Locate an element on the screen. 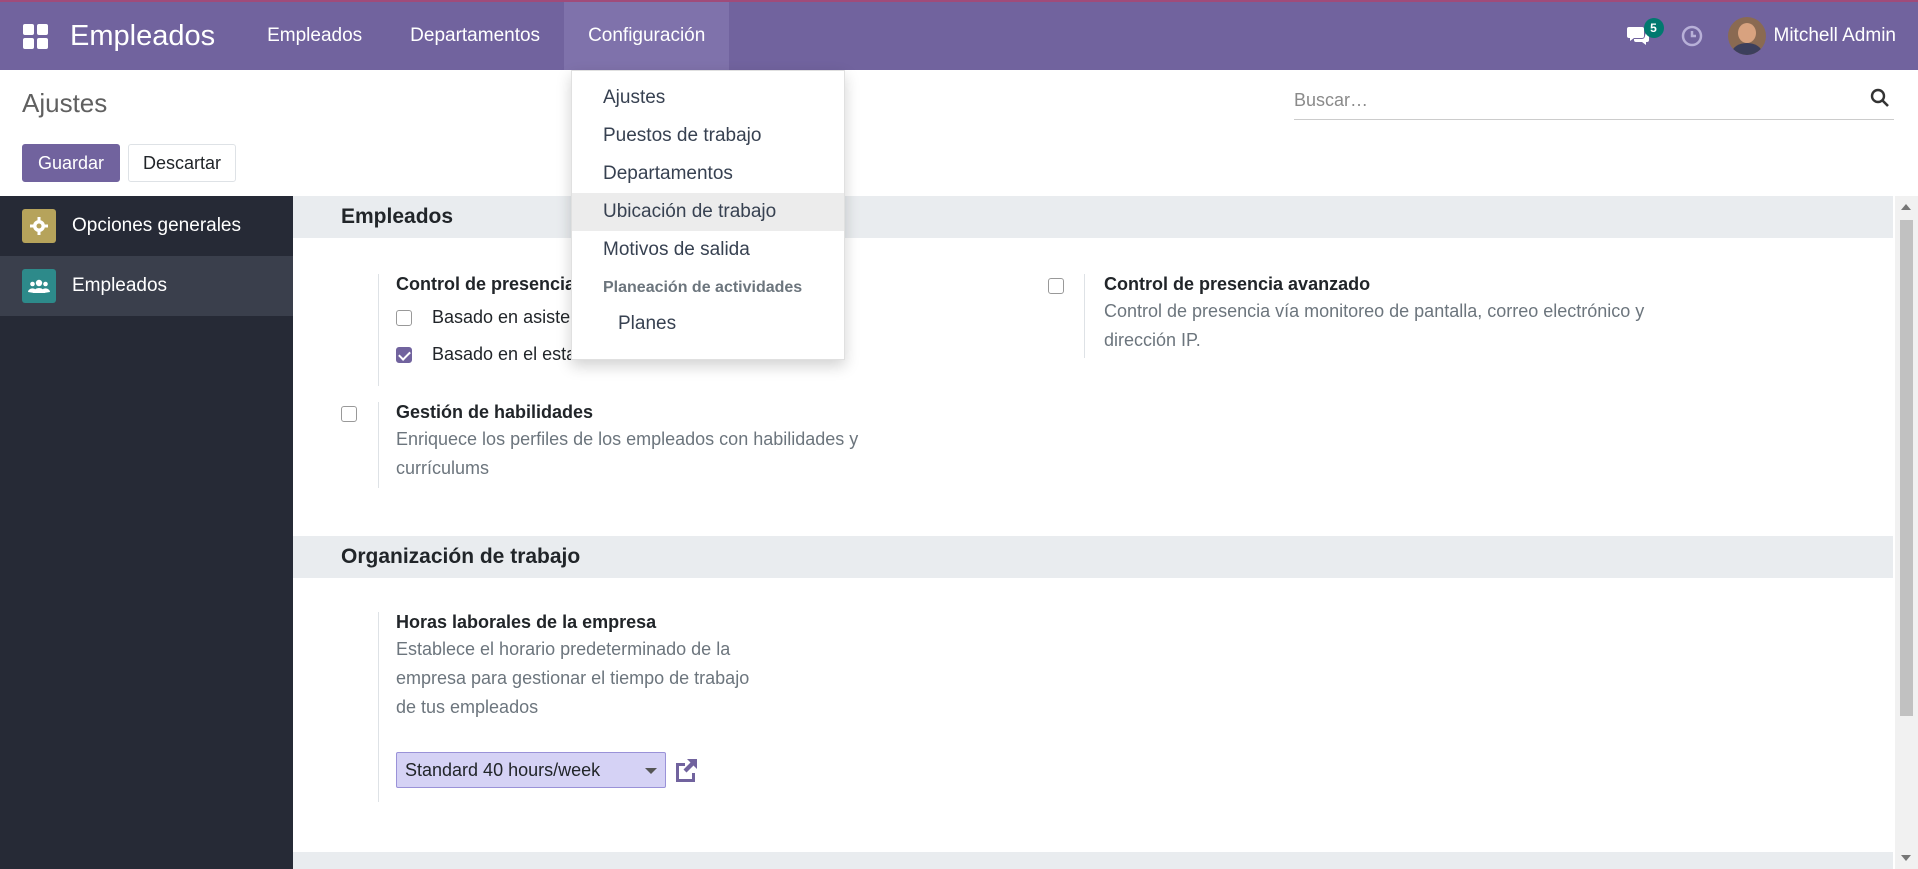 This screenshot has height=869, width=1918. setting-title: Control de presencia avanzado is located at coordinates (1237, 284).